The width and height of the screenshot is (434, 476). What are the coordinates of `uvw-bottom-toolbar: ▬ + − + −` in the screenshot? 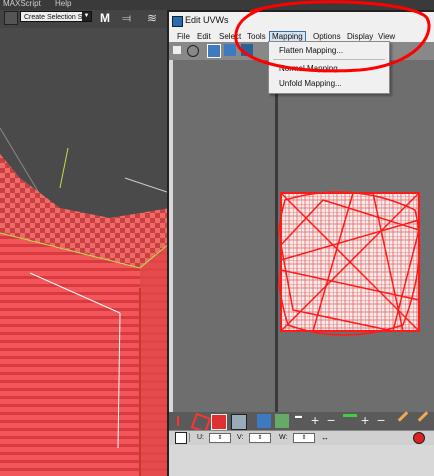 It's located at (301, 422).